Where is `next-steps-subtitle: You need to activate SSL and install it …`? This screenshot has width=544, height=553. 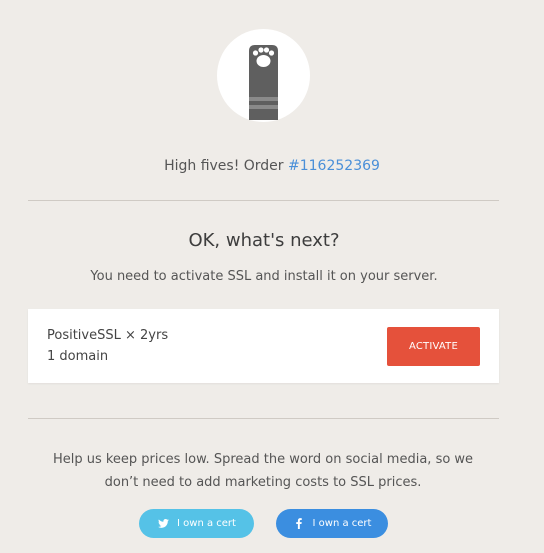 next-steps-subtitle: You need to activate SSL and install it … is located at coordinates (264, 276).